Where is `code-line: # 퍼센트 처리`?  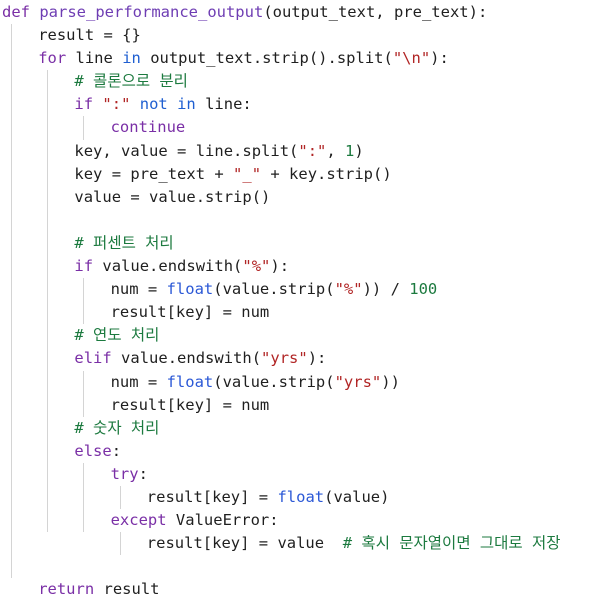 code-line: # 퍼센트 처리 is located at coordinates (305, 243).